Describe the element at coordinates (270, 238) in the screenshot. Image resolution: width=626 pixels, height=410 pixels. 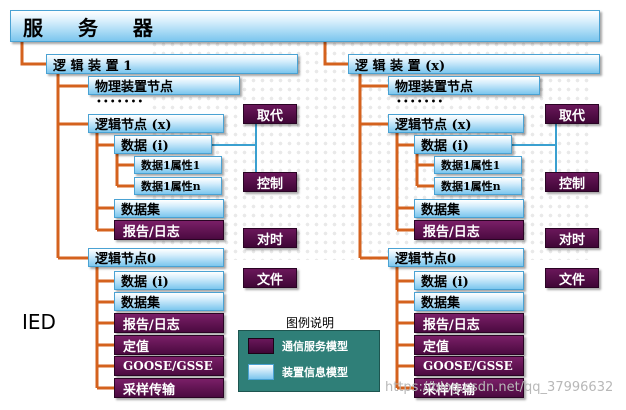
I see `service-time-sync-left: 对时` at that location.